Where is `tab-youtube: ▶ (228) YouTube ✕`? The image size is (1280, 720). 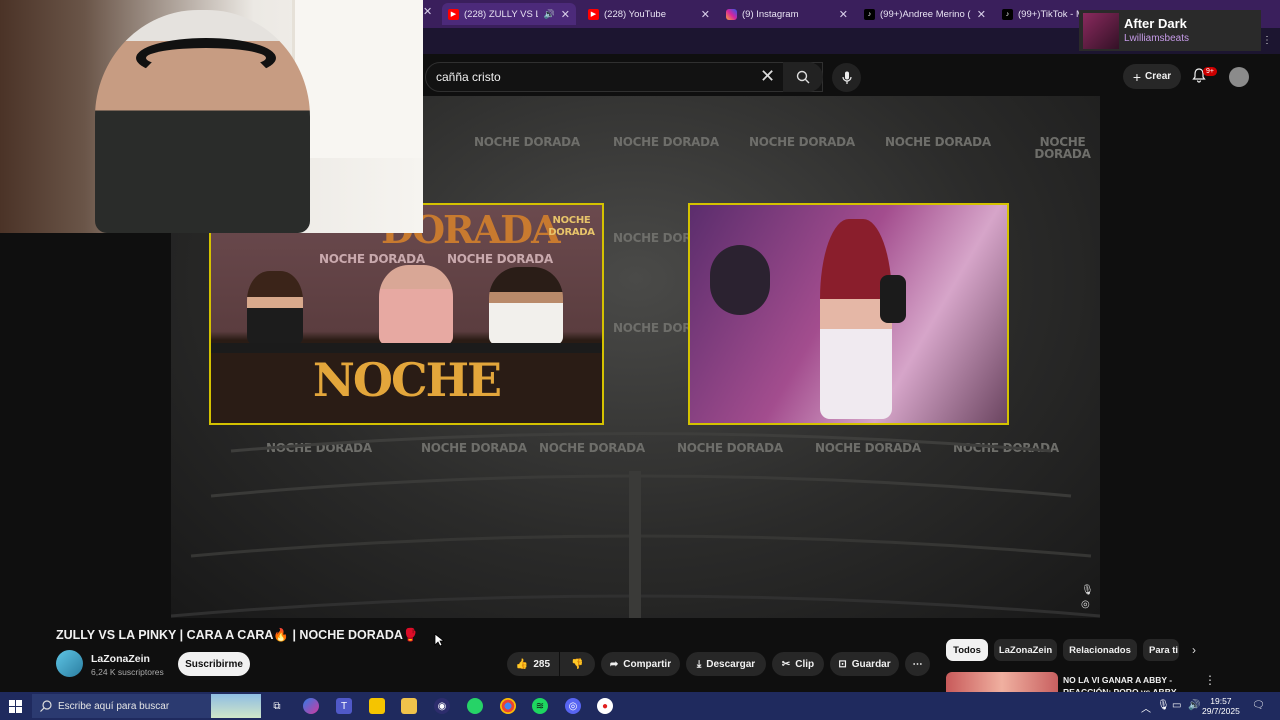
tab-youtube: ▶ (228) YouTube ✕ is located at coordinates (649, 14).